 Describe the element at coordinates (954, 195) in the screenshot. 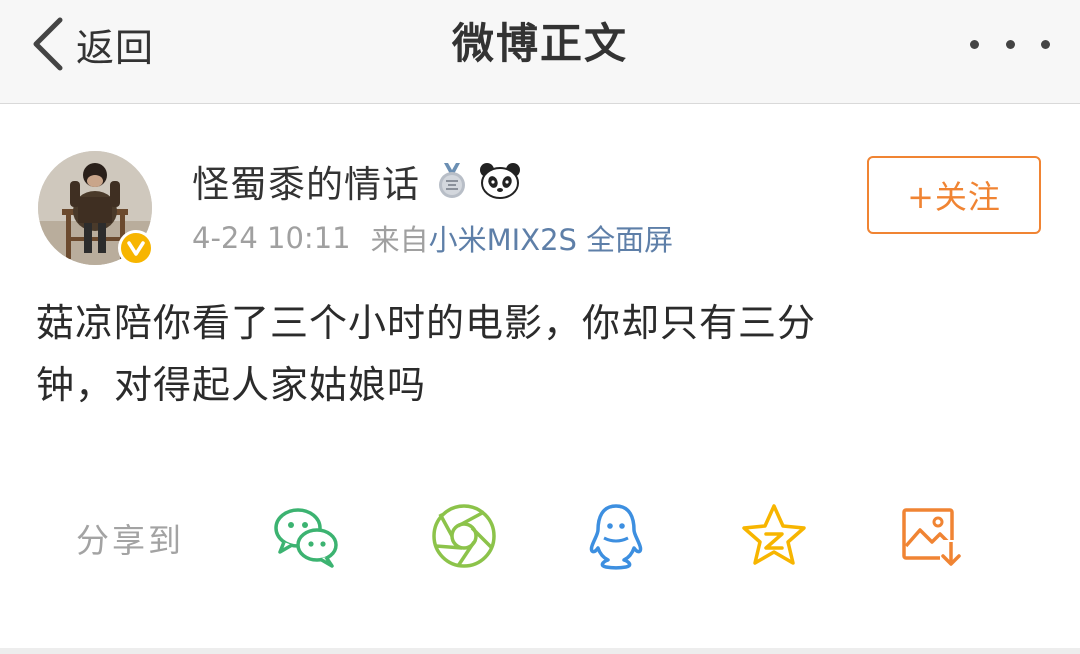

I see `follow-button: +关注` at that location.